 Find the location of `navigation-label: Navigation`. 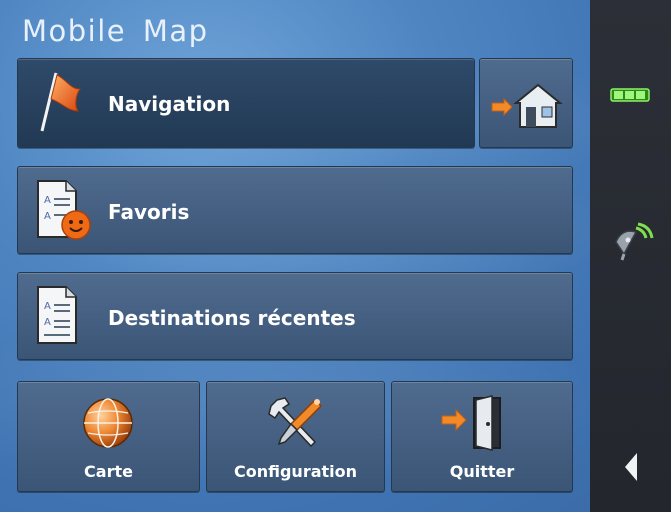

navigation-label: Navigation is located at coordinates (169, 104).